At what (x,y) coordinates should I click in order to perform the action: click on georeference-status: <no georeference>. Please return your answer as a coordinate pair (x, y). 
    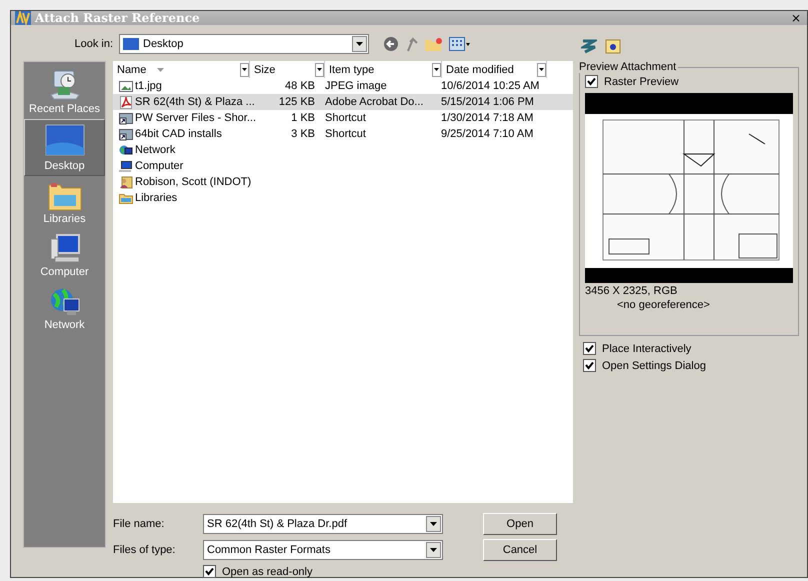
    Looking at the image, I should click on (663, 305).